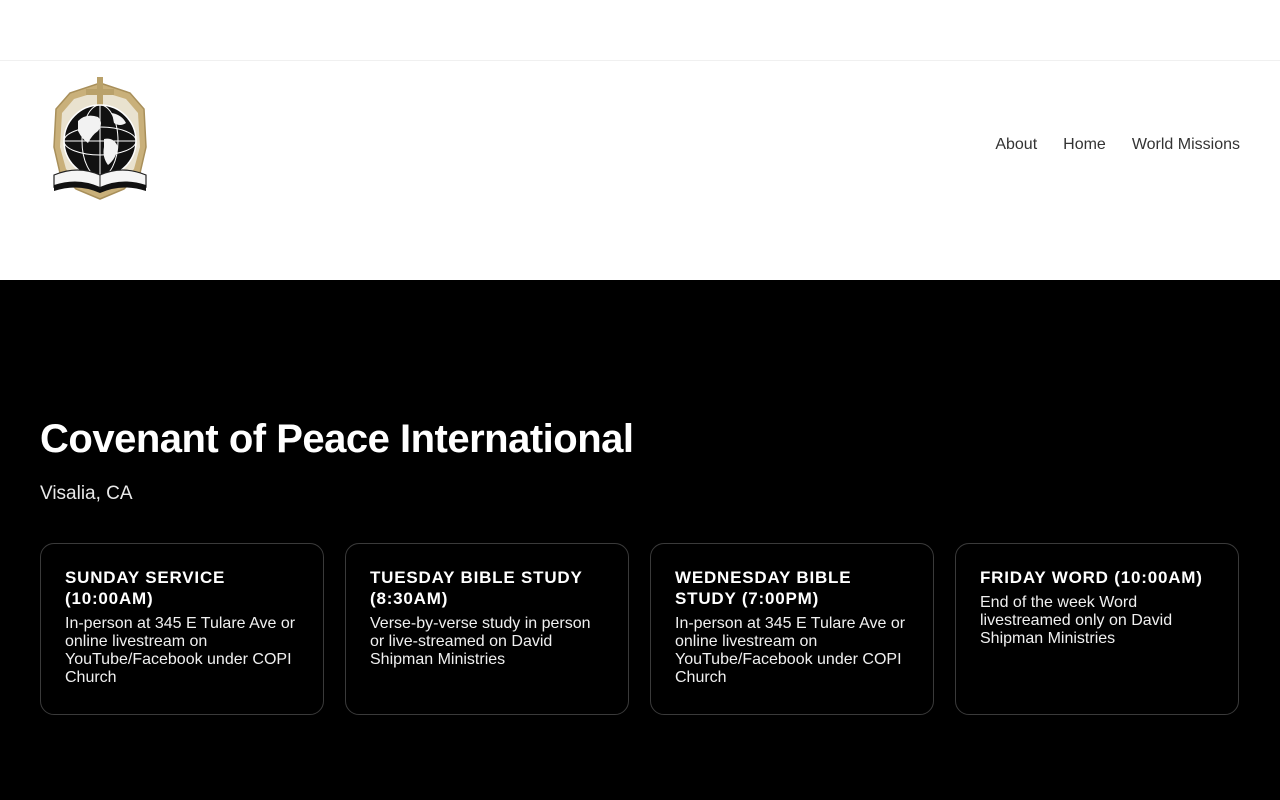  What do you see at coordinates (1016, 145) in the screenshot?
I see `nav-about: About` at bounding box center [1016, 145].